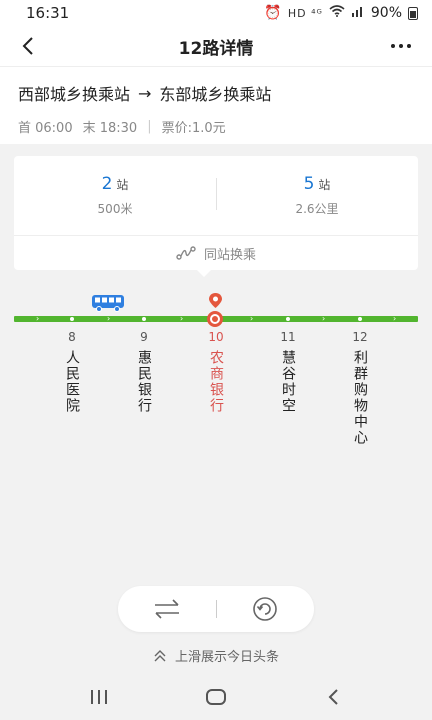 The image size is (432, 720). I want to click on stop-item: 11 慧谷时空, so click(288, 374).